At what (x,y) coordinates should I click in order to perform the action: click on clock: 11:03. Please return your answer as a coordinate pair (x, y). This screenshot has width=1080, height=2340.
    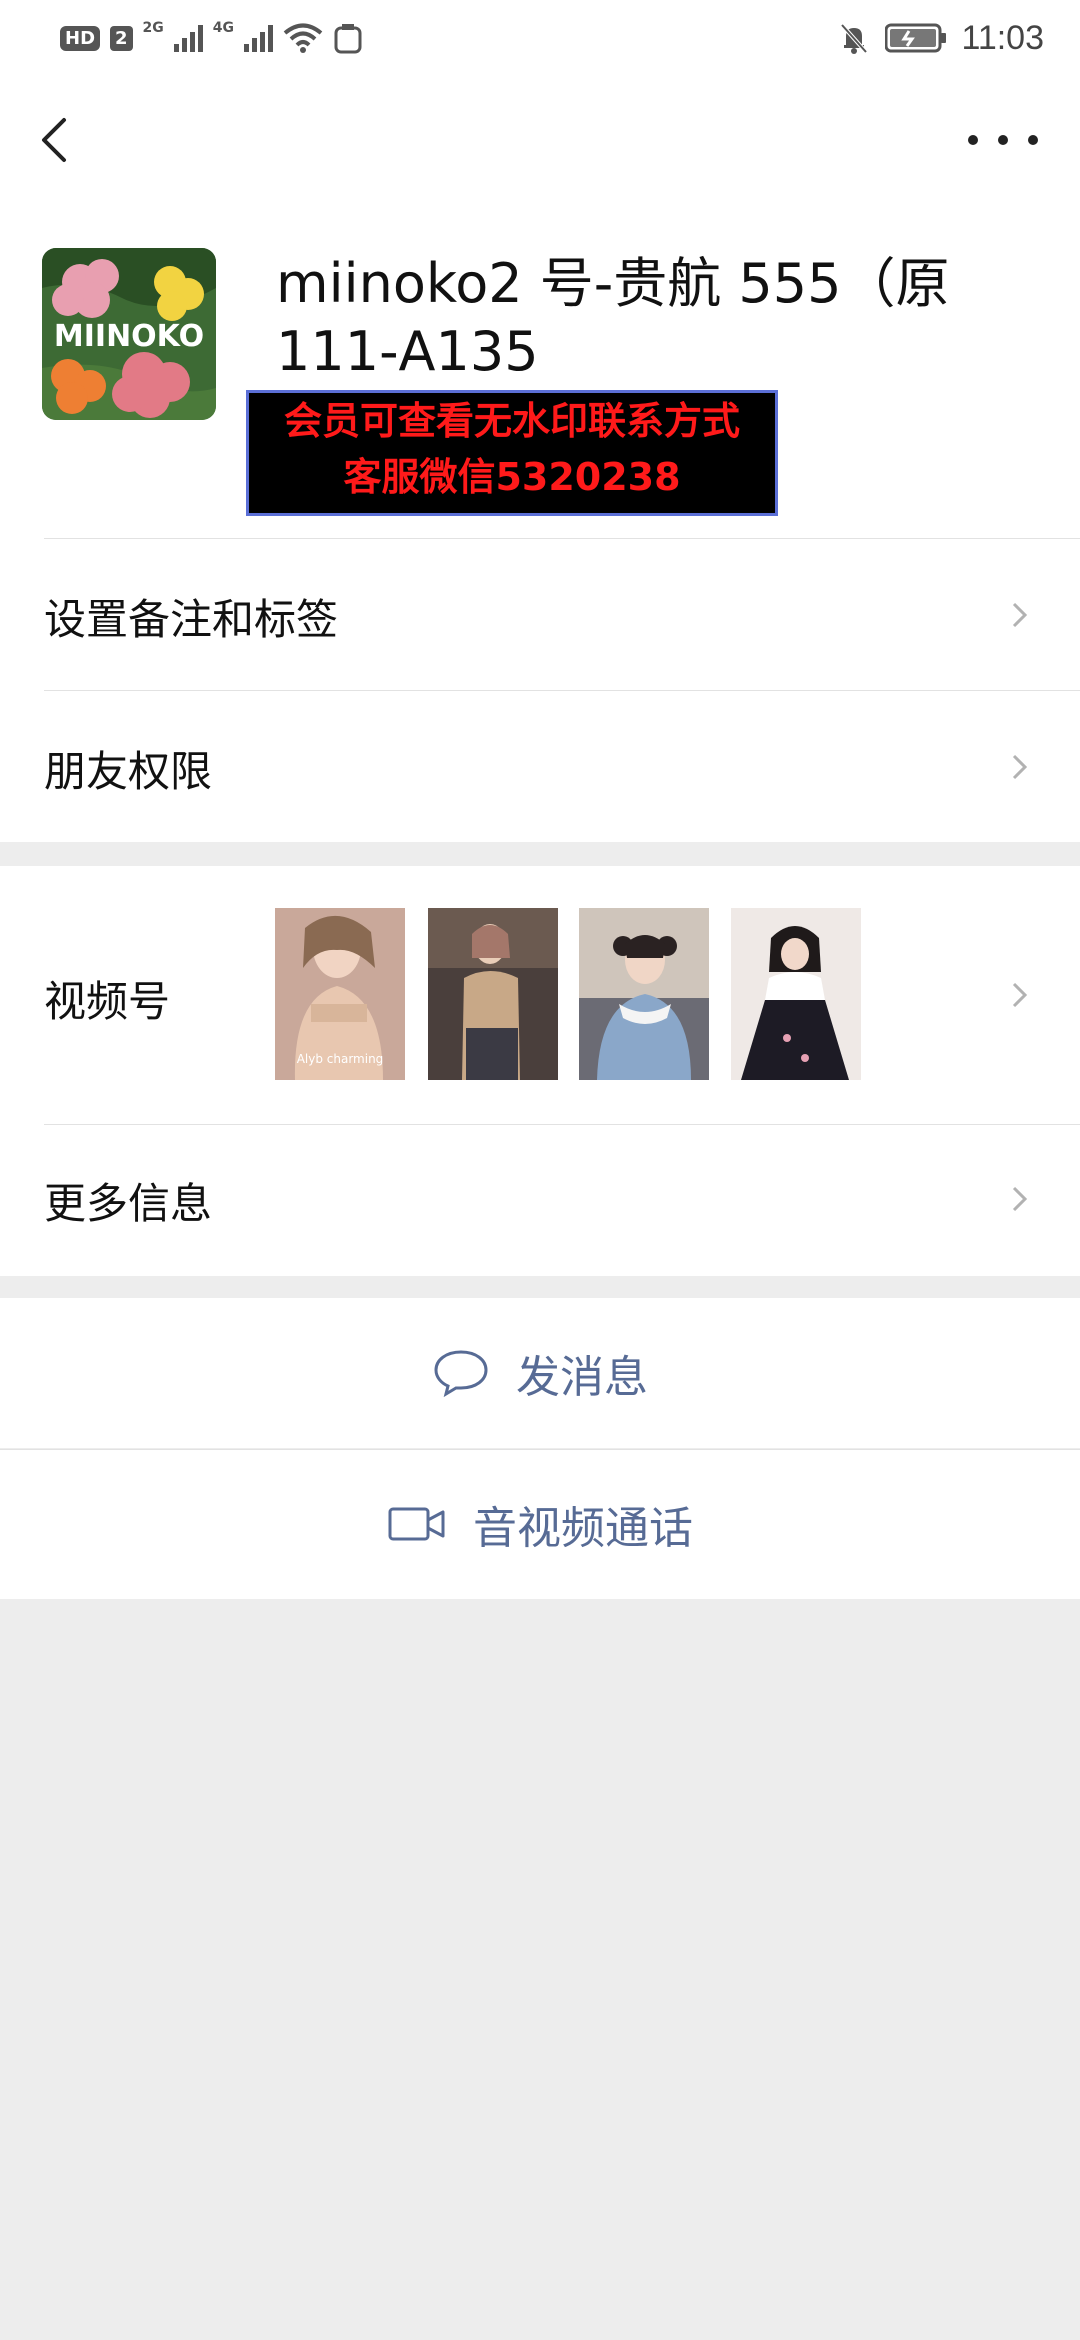
    Looking at the image, I should click on (1002, 37).